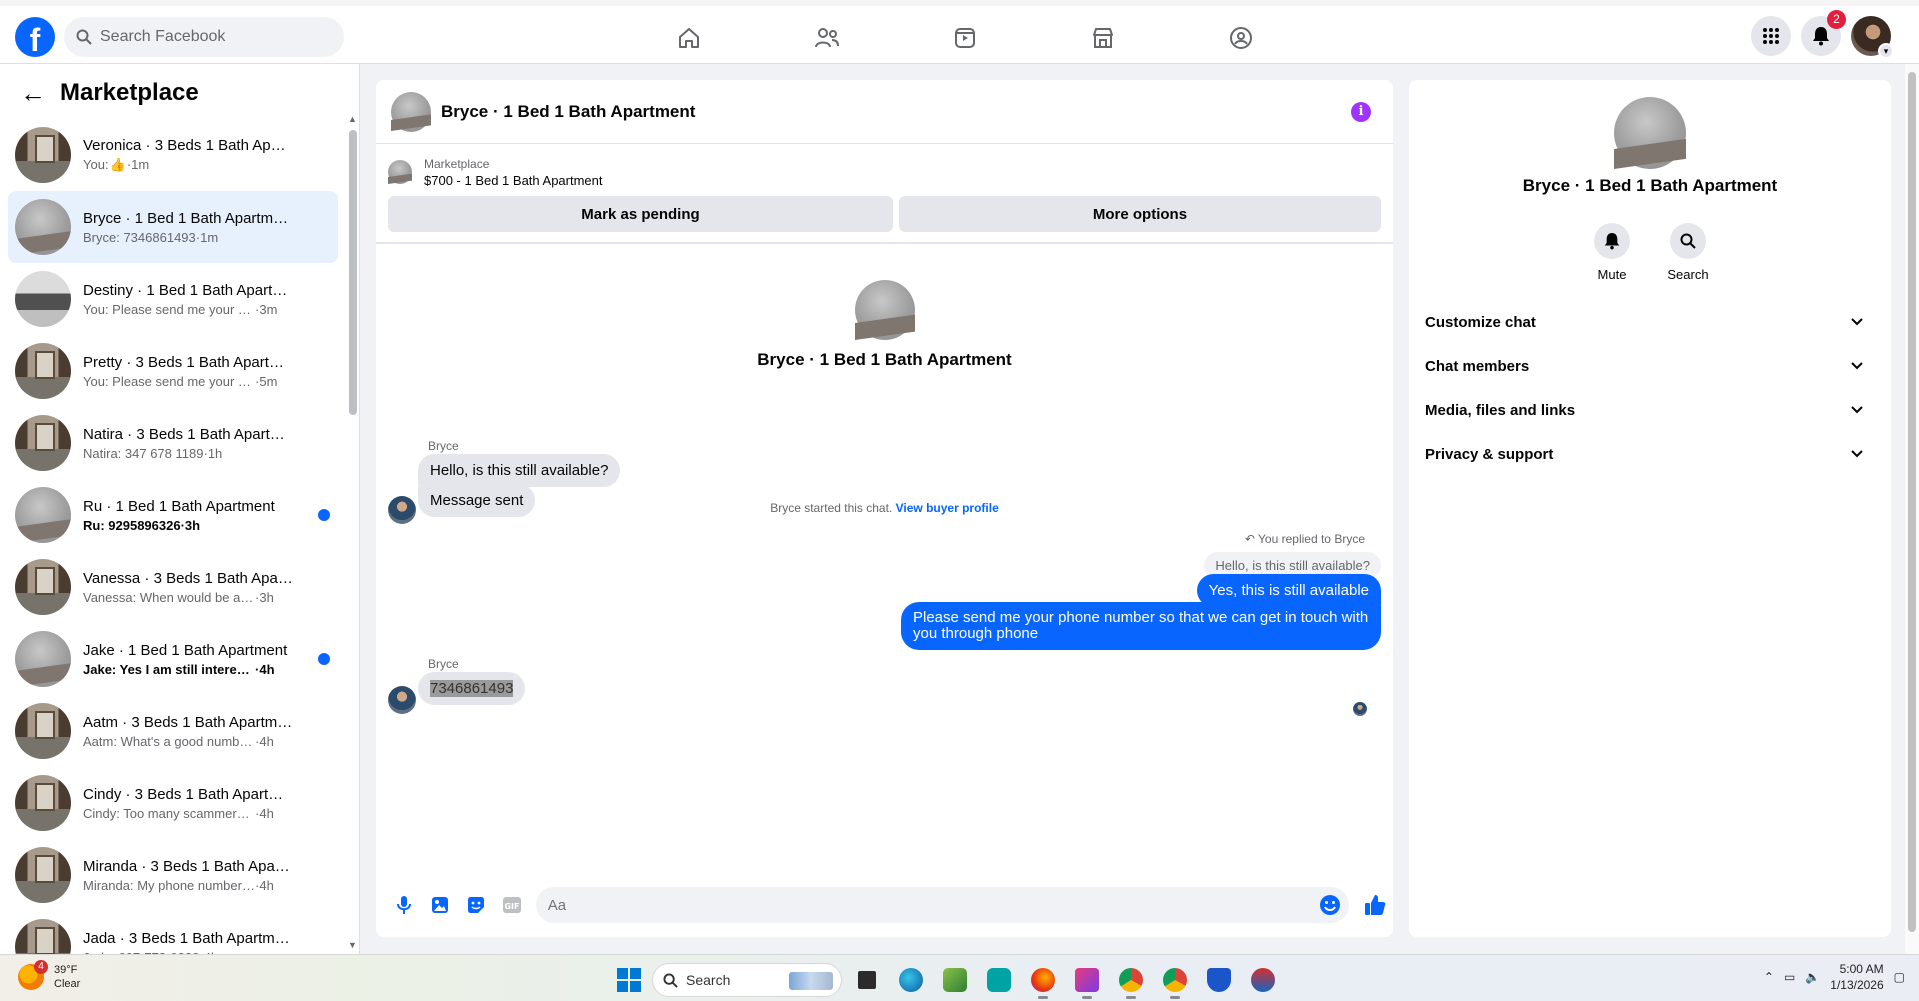 The height and width of the screenshot is (1001, 1919). Describe the element at coordinates (1612, 241) in the screenshot. I see `mute-button` at that location.